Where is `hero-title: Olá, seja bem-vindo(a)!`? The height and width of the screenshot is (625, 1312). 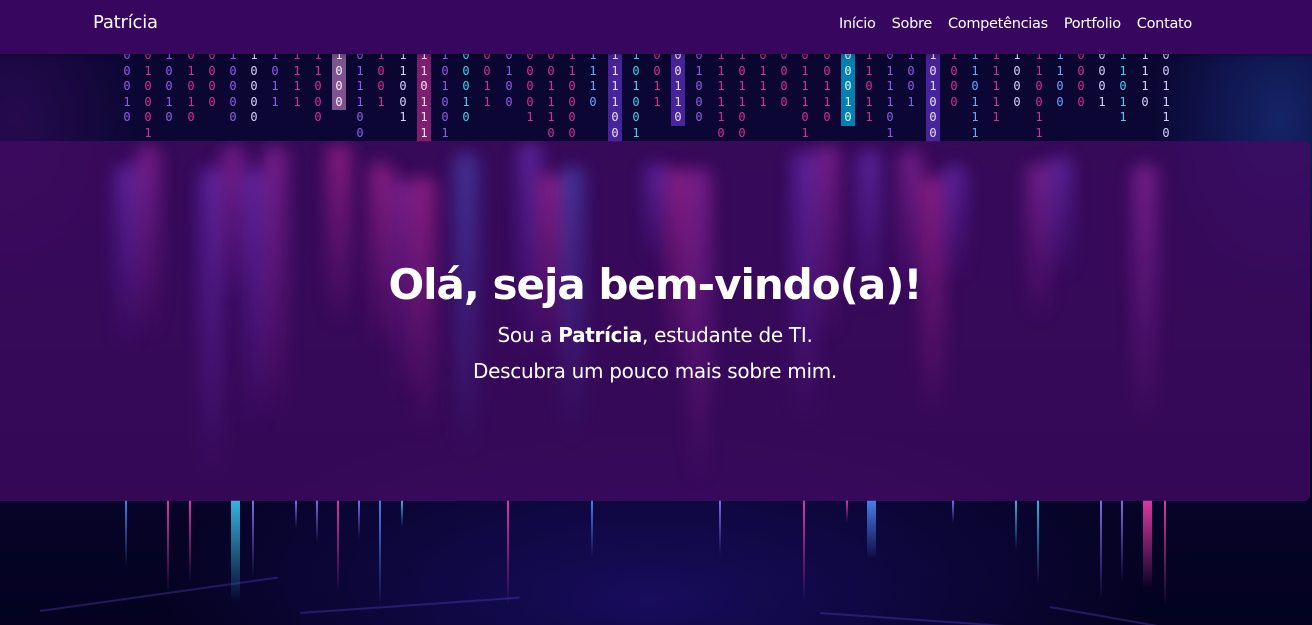 hero-title: Olá, seja bem-vindo(a)! is located at coordinates (655, 284).